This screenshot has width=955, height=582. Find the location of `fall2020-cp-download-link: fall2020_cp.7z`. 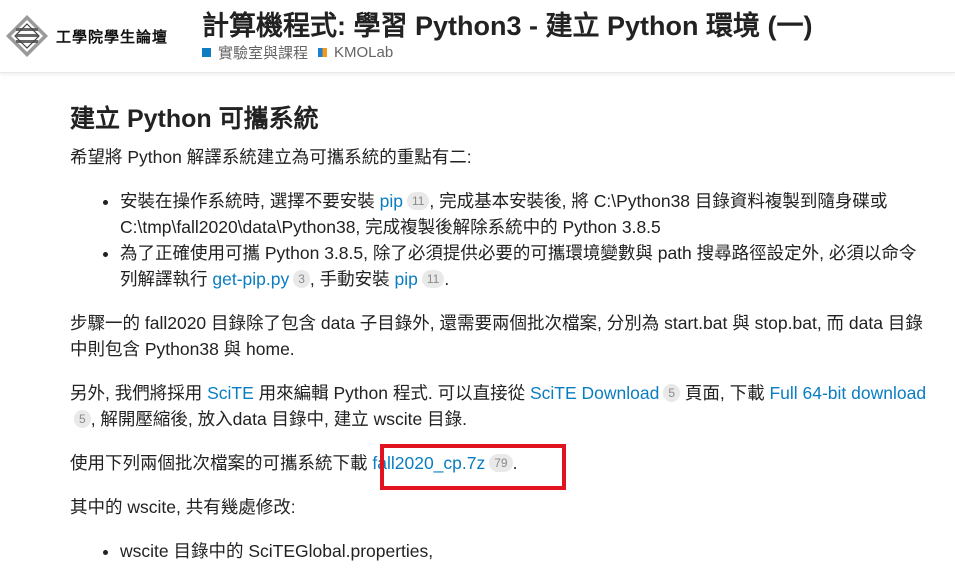

fall2020-cp-download-link: fall2020_cp.7z is located at coordinates (428, 463).